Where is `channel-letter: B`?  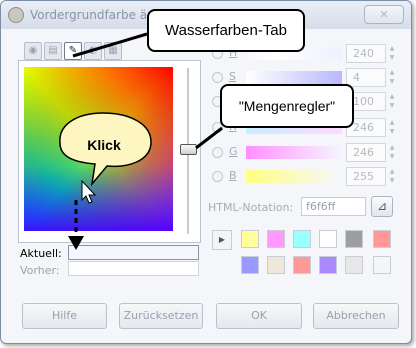
channel-letter: B is located at coordinates (233, 175).